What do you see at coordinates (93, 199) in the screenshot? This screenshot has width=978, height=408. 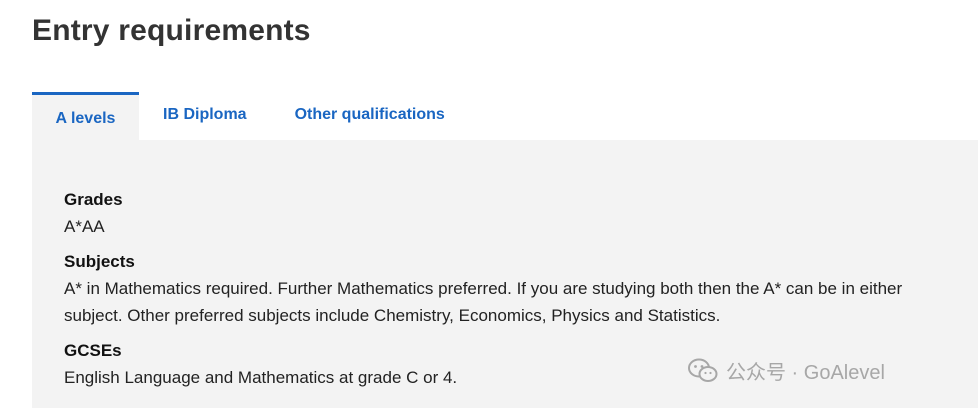 I see `grades-heading: Grades` at bounding box center [93, 199].